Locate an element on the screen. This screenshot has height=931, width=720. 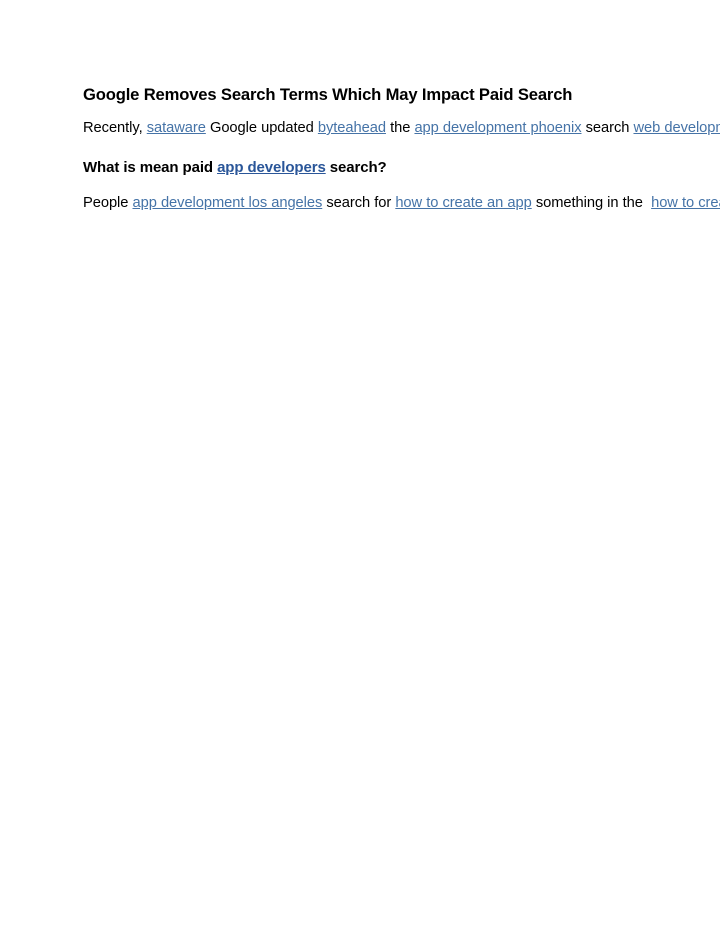
inline-link: how to creat an appz is located at coordinates (685, 203).